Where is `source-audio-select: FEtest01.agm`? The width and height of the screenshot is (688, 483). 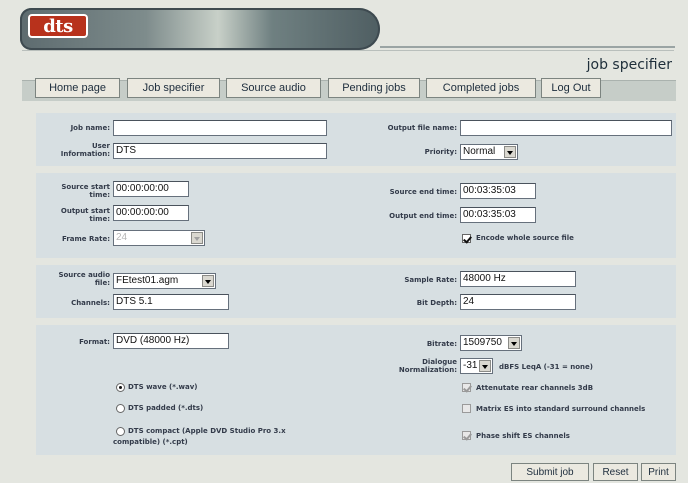 source-audio-select: FEtest01.agm is located at coordinates (164, 281).